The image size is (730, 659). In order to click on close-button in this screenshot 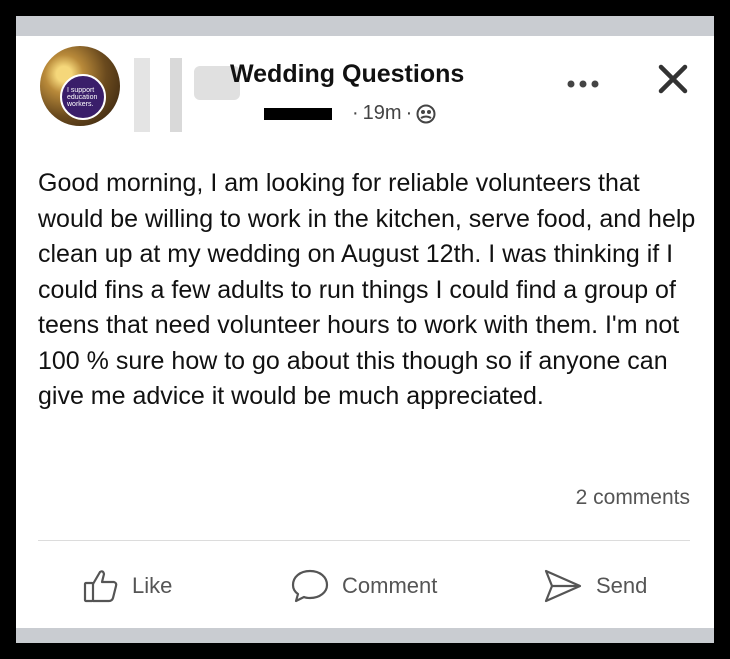, I will do `click(673, 79)`.